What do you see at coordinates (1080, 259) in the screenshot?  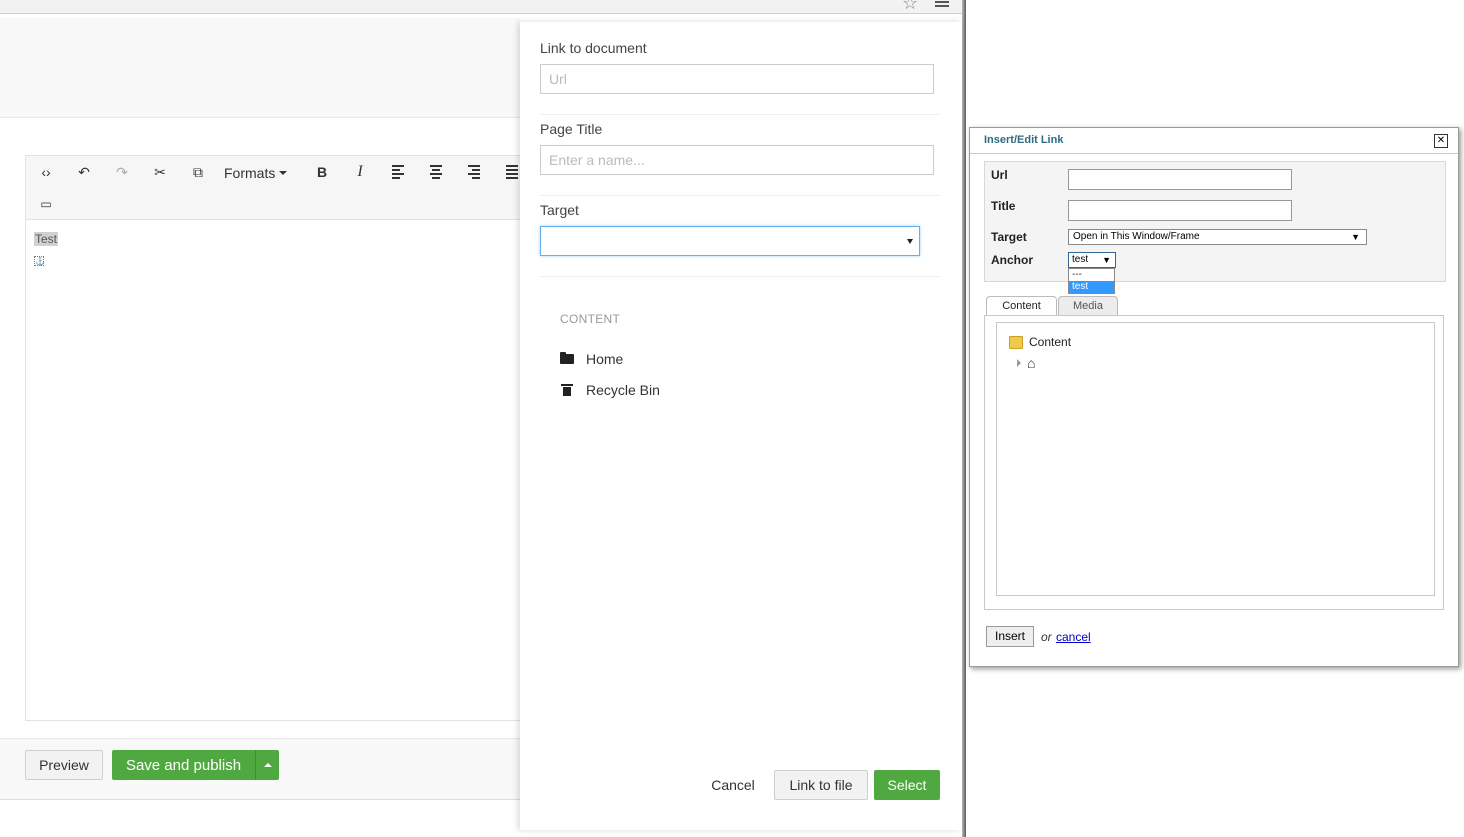 I see `anchor-select-value: test` at bounding box center [1080, 259].